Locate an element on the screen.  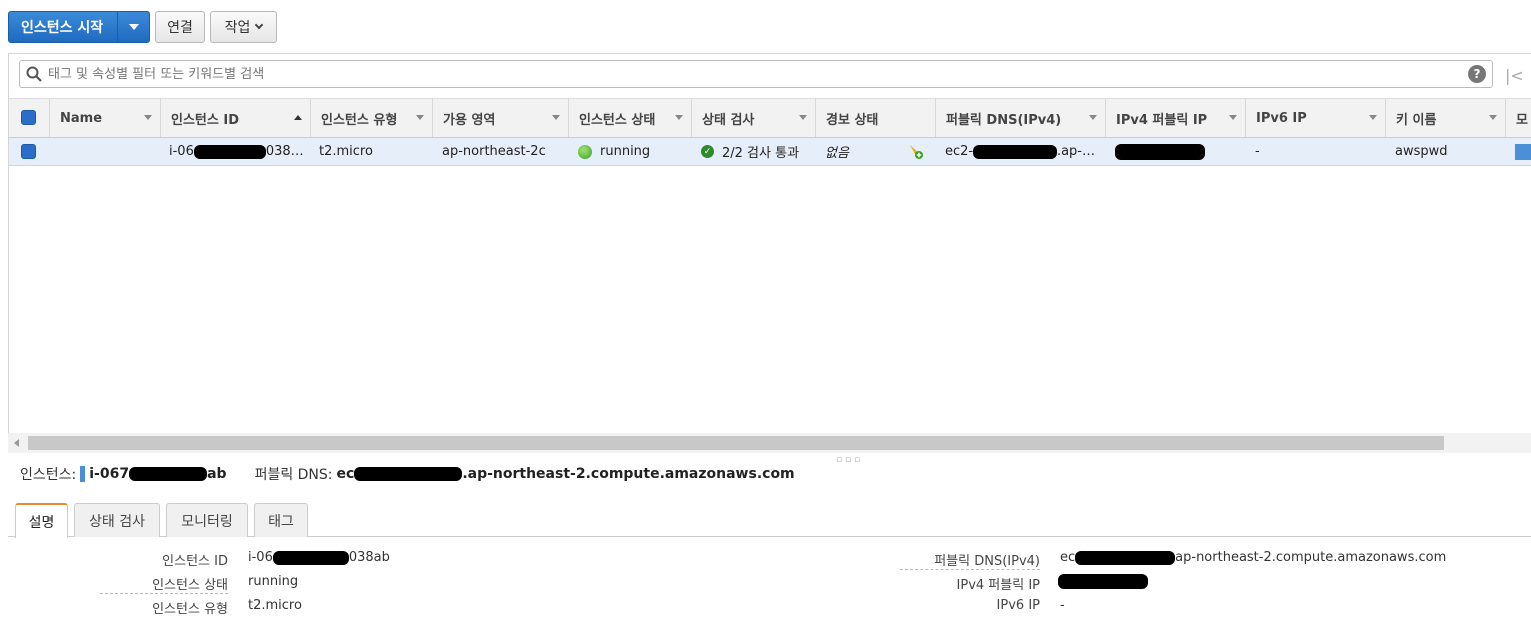
tab-status-checks: 상태 검사 is located at coordinates (117, 520).